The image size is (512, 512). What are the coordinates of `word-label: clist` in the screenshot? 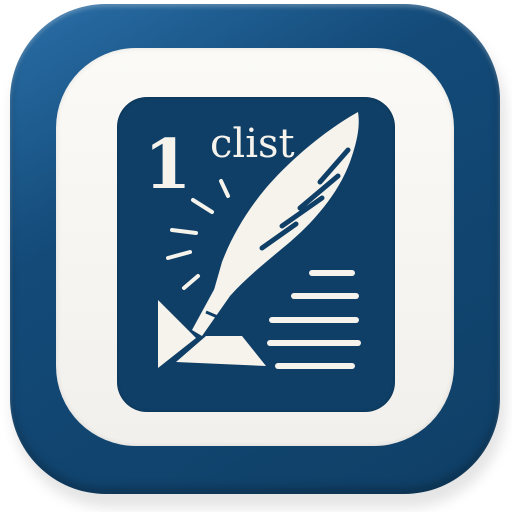 It's located at (252, 144).